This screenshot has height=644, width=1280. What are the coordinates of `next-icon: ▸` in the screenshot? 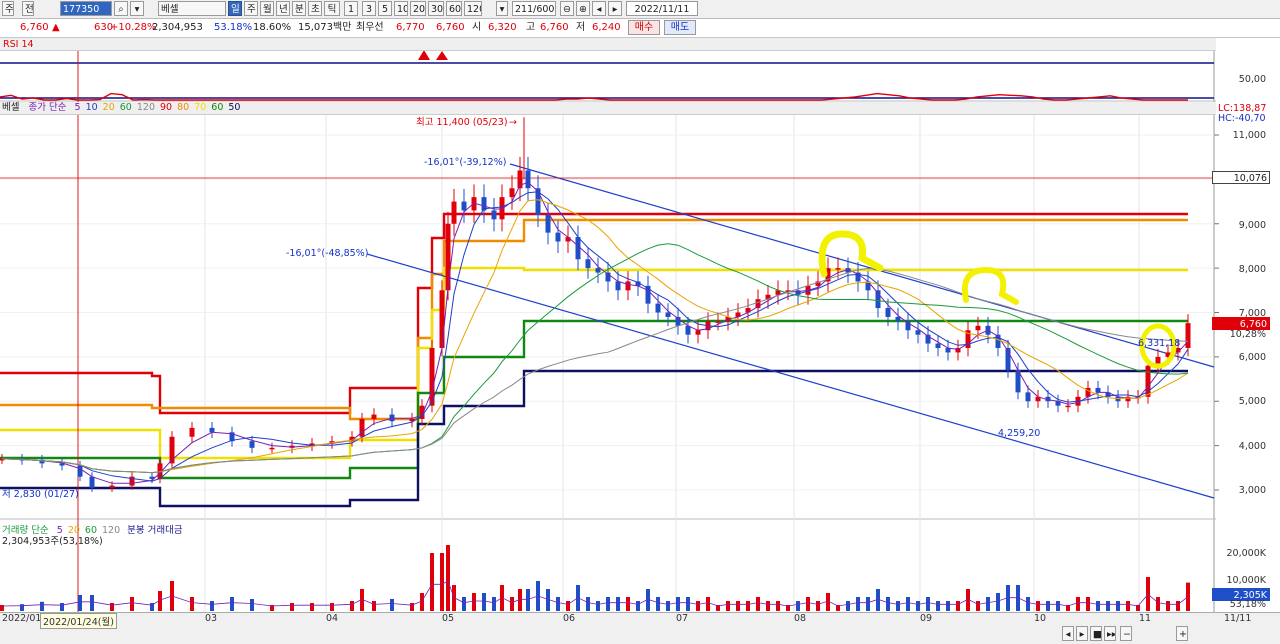 It's located at (615, 8).